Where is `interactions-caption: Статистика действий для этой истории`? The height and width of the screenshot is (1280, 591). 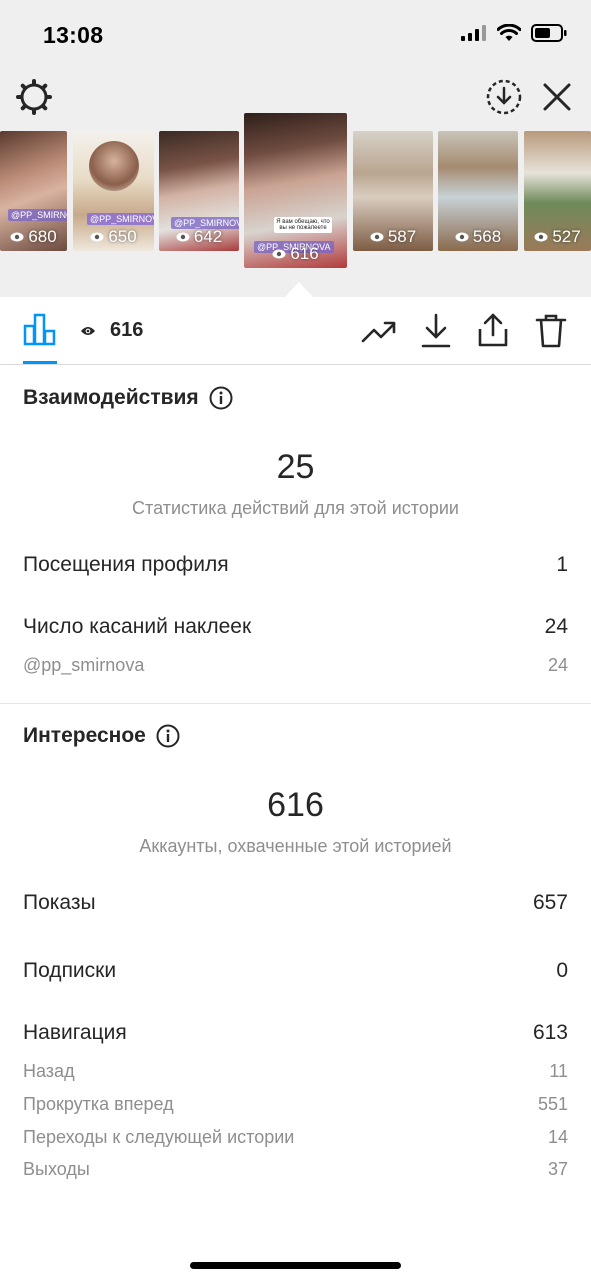
interactions-caption: Статистика действий для этой истории is located at coordinates (295, 508).